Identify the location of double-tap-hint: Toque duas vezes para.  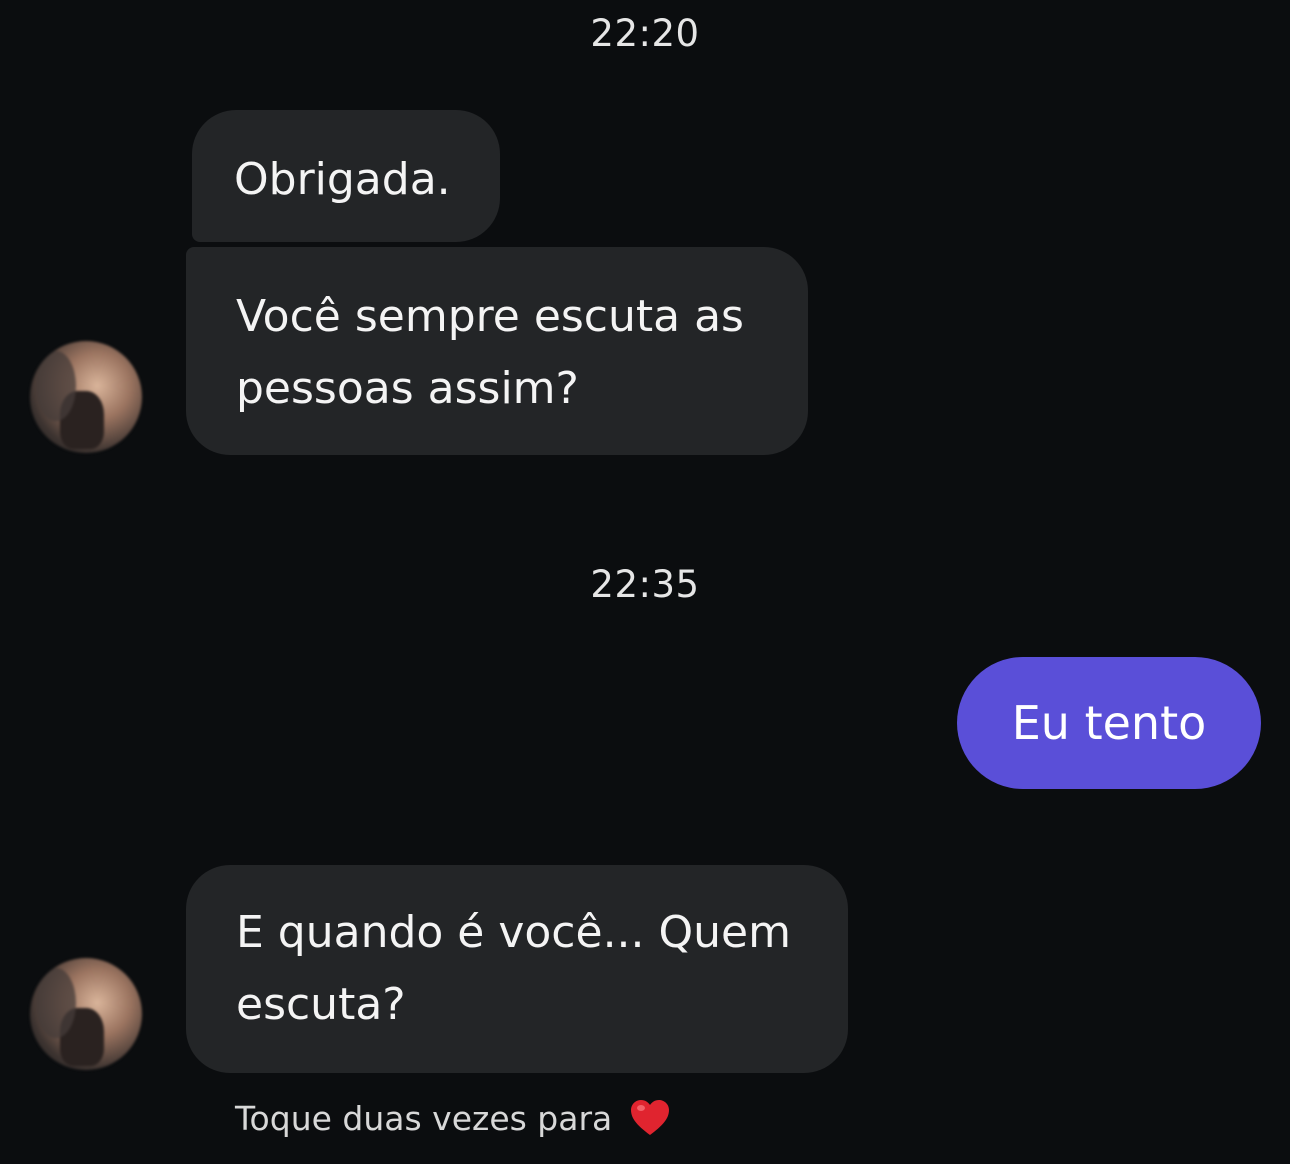
(453, 1118).